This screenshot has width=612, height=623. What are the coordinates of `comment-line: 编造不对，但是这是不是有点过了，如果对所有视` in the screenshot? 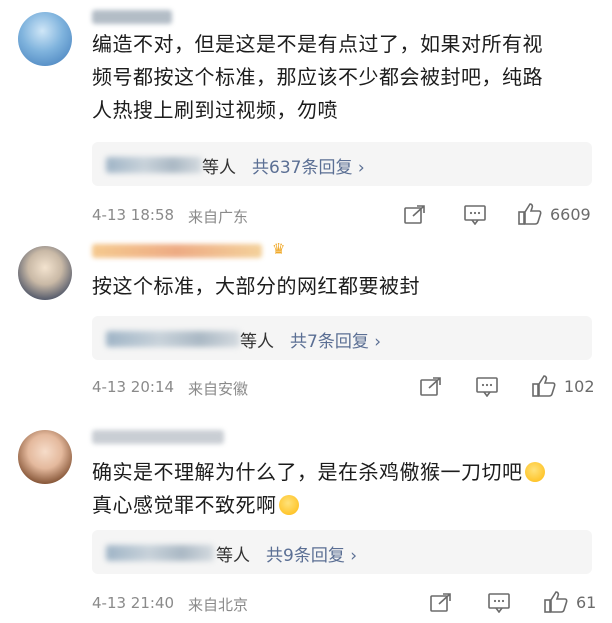 It's located at (317, 44).